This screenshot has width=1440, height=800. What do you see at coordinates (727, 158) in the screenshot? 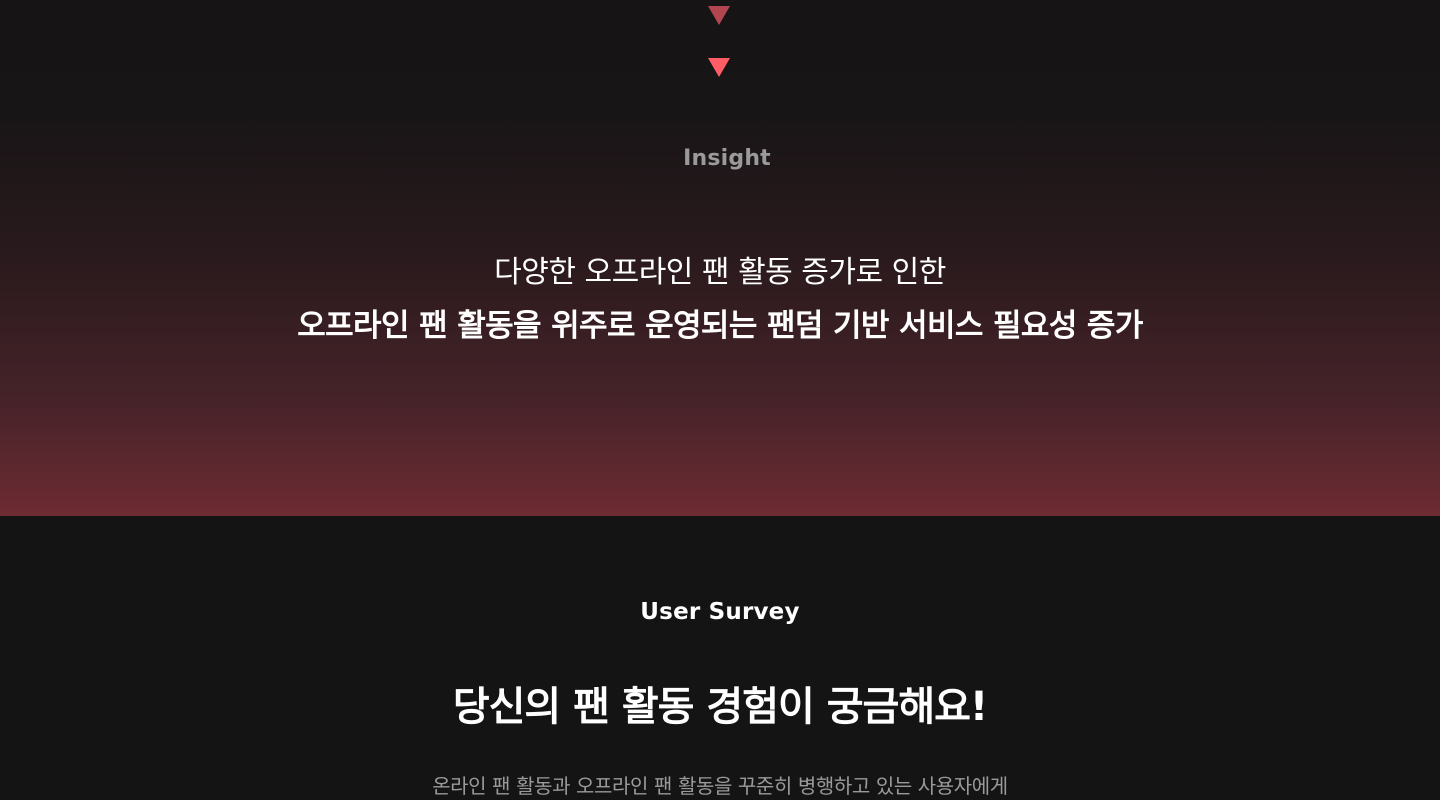
I see `insight-label: Insight` at bounding box center [727, 158].